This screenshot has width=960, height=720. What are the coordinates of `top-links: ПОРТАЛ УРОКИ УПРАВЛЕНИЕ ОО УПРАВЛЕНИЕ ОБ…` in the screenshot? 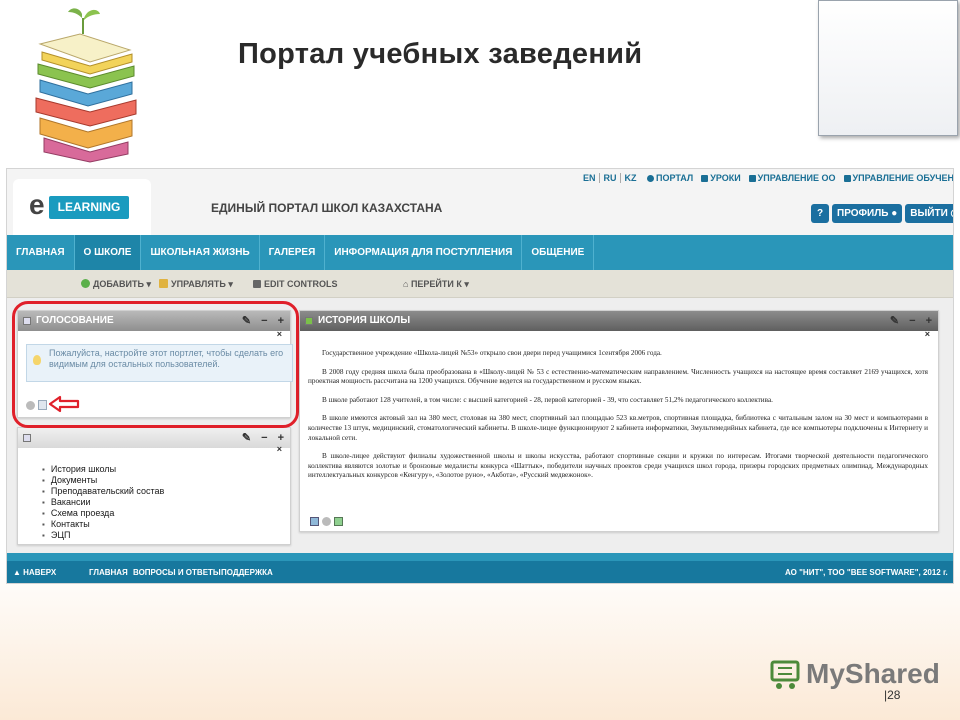 It's located at (800, 178).